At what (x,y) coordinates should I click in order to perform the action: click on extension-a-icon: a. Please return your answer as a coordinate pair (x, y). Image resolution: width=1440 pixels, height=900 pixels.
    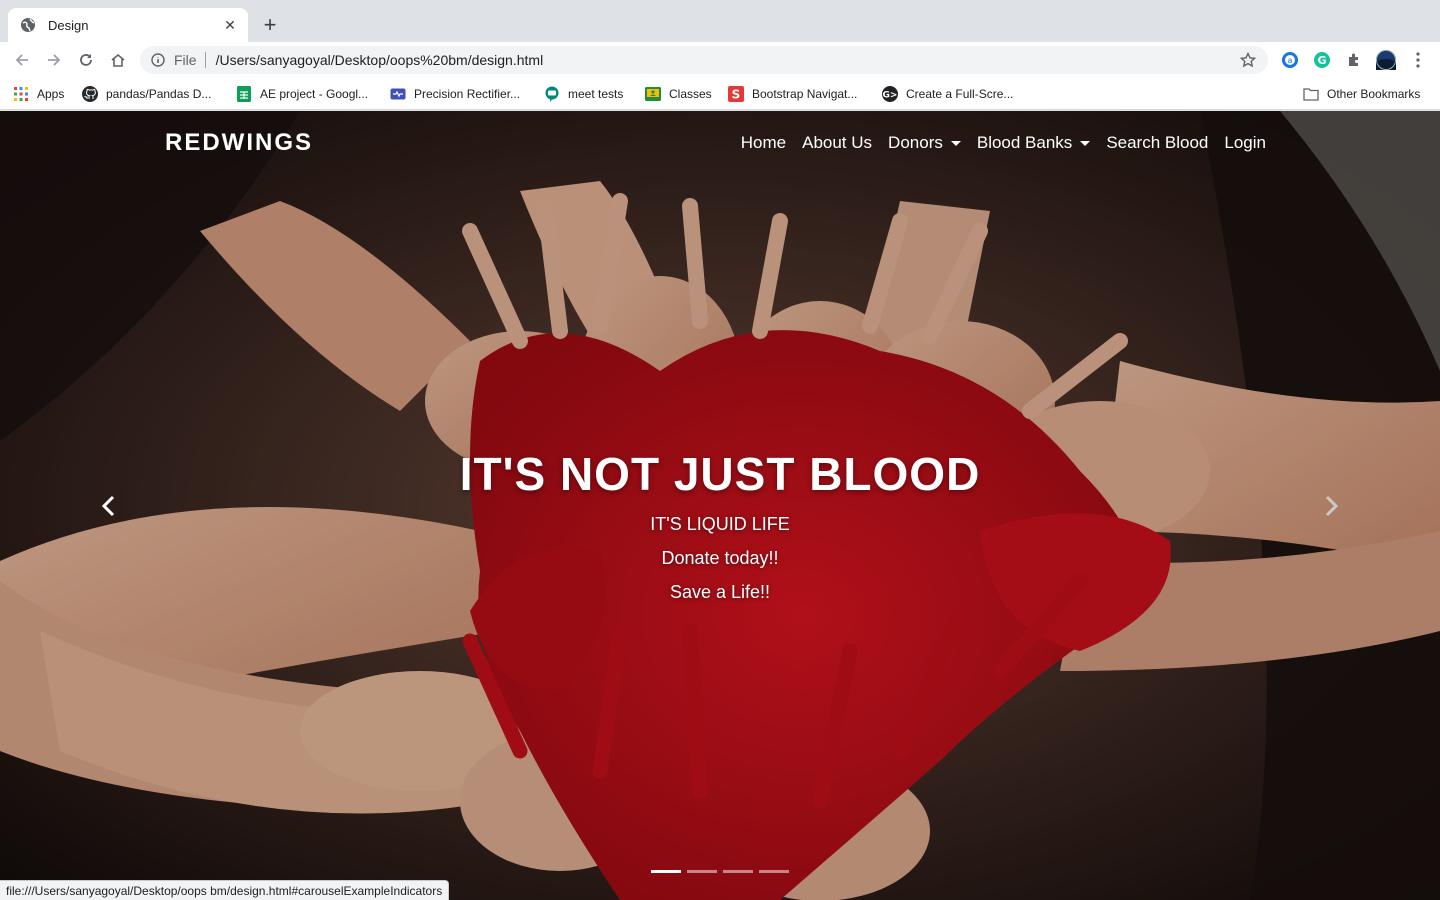
    Looking at the image, I should click on (1290, 60).